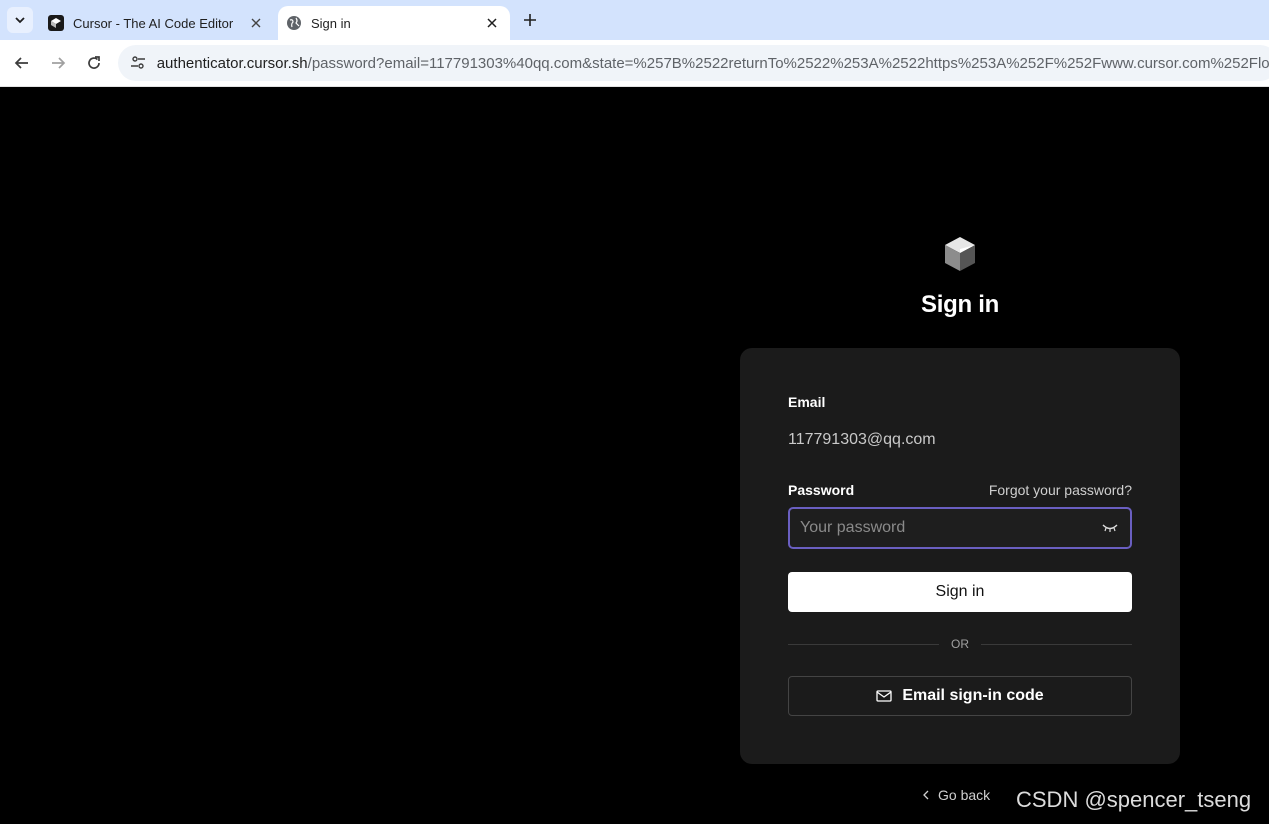  Describe the element at coordinates (394, 23) in the screenshot. I see `browser-tab-sign-in: Sign in` at that location.